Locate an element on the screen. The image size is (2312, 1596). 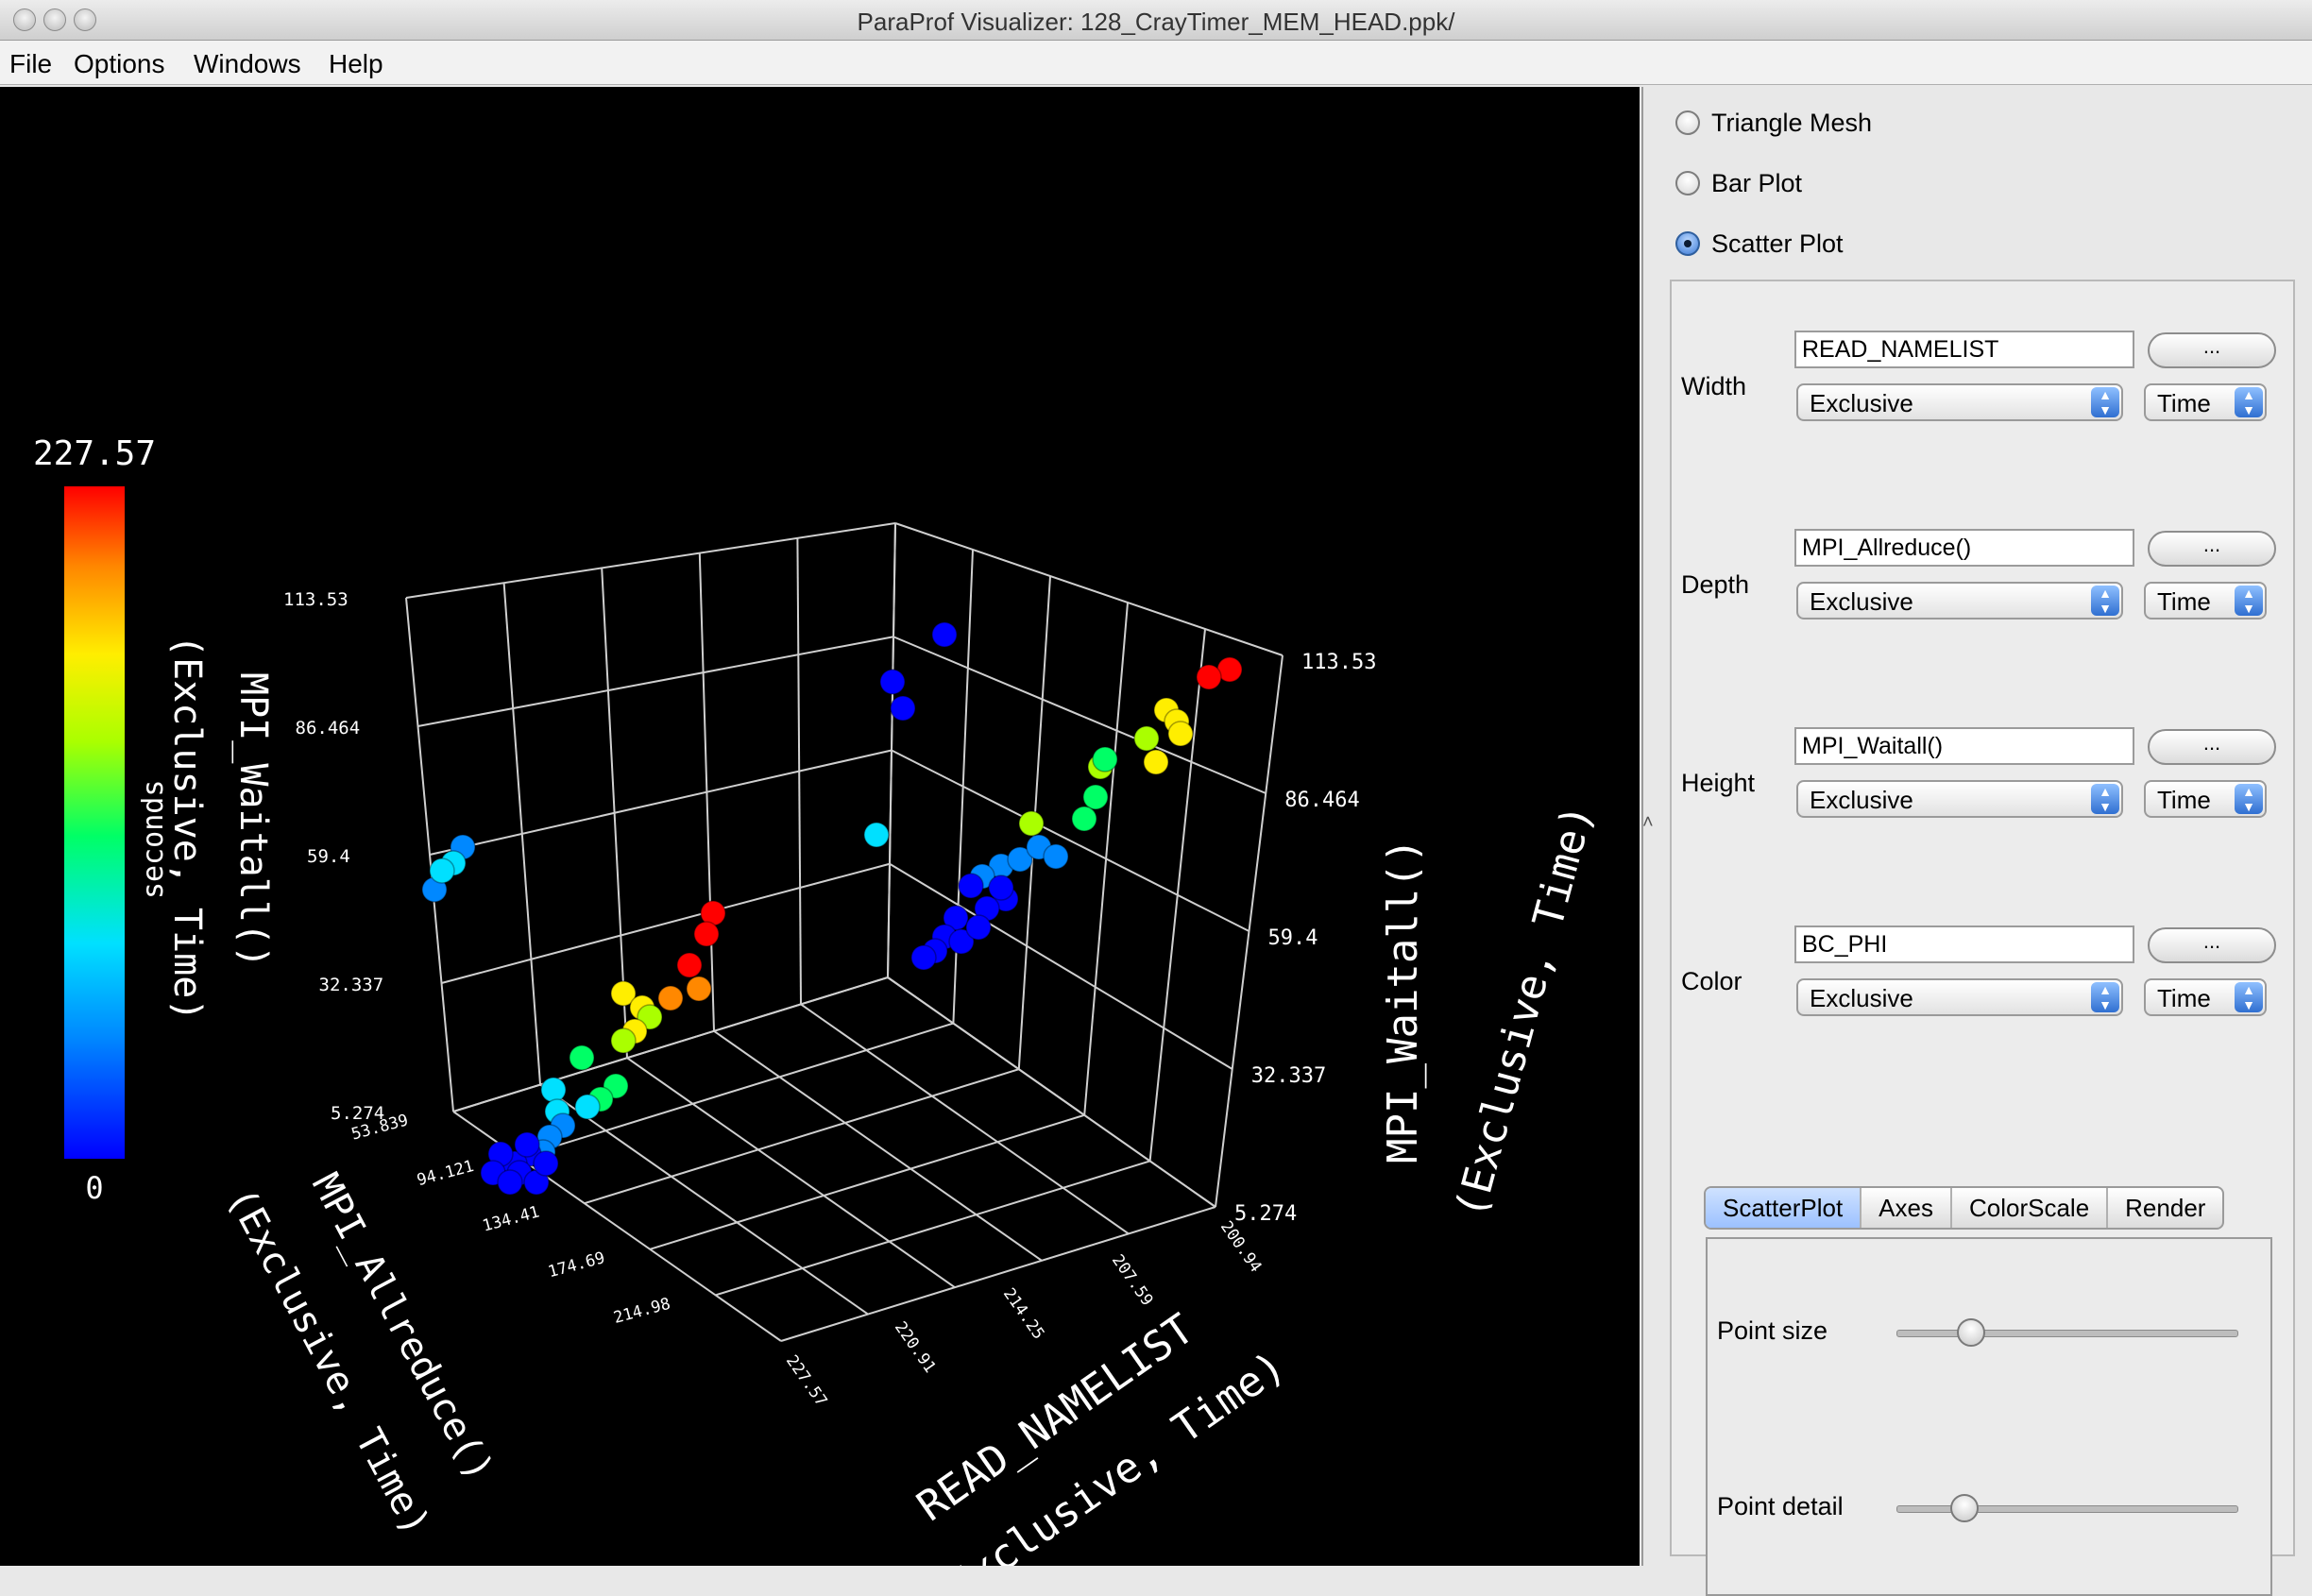
point-detail-label: Point detail is located at coordinates (1780, 1506).